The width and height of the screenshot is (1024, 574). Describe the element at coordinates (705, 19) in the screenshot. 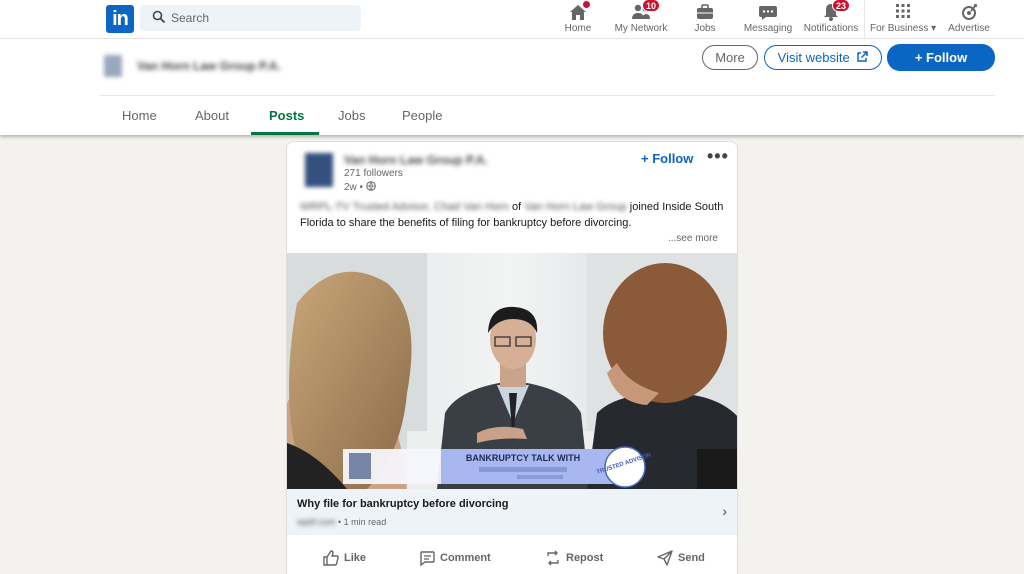

I see `nav-jobs: Jobs` at that location.